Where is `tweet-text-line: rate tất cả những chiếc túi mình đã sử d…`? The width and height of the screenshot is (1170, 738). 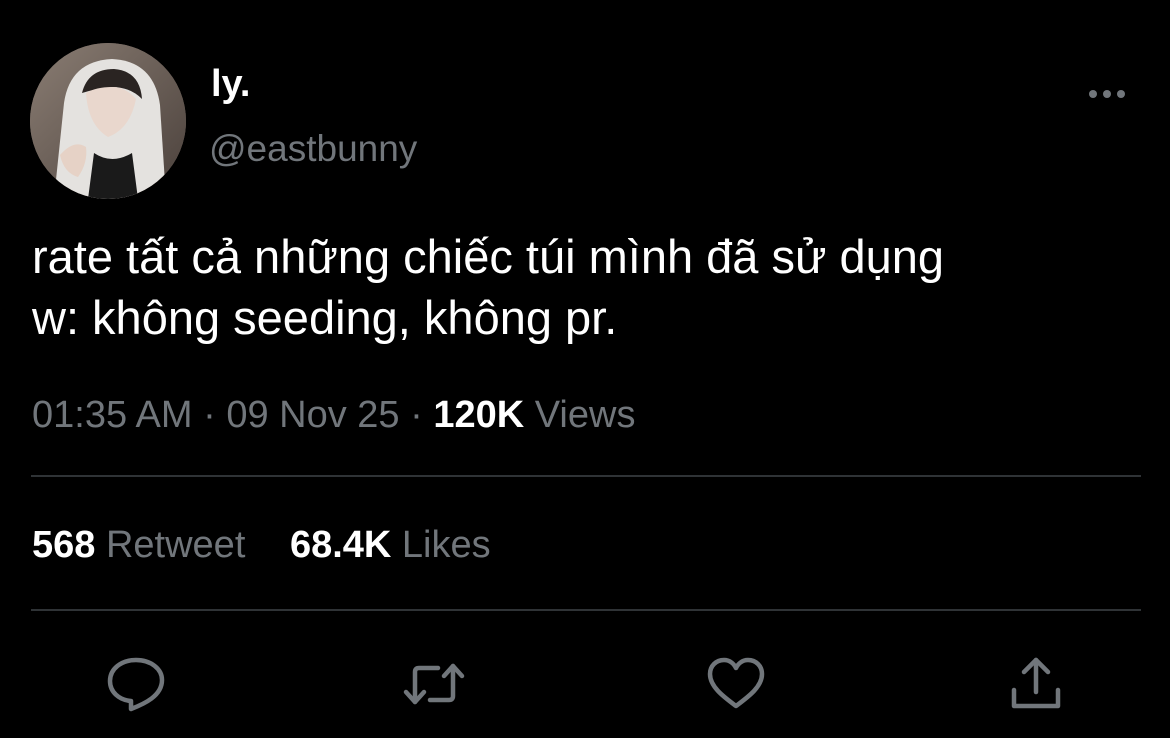
tweet-text-line: rate tất cả những chiếc túi mình đã sử d… is located at coordinates (488, 256).